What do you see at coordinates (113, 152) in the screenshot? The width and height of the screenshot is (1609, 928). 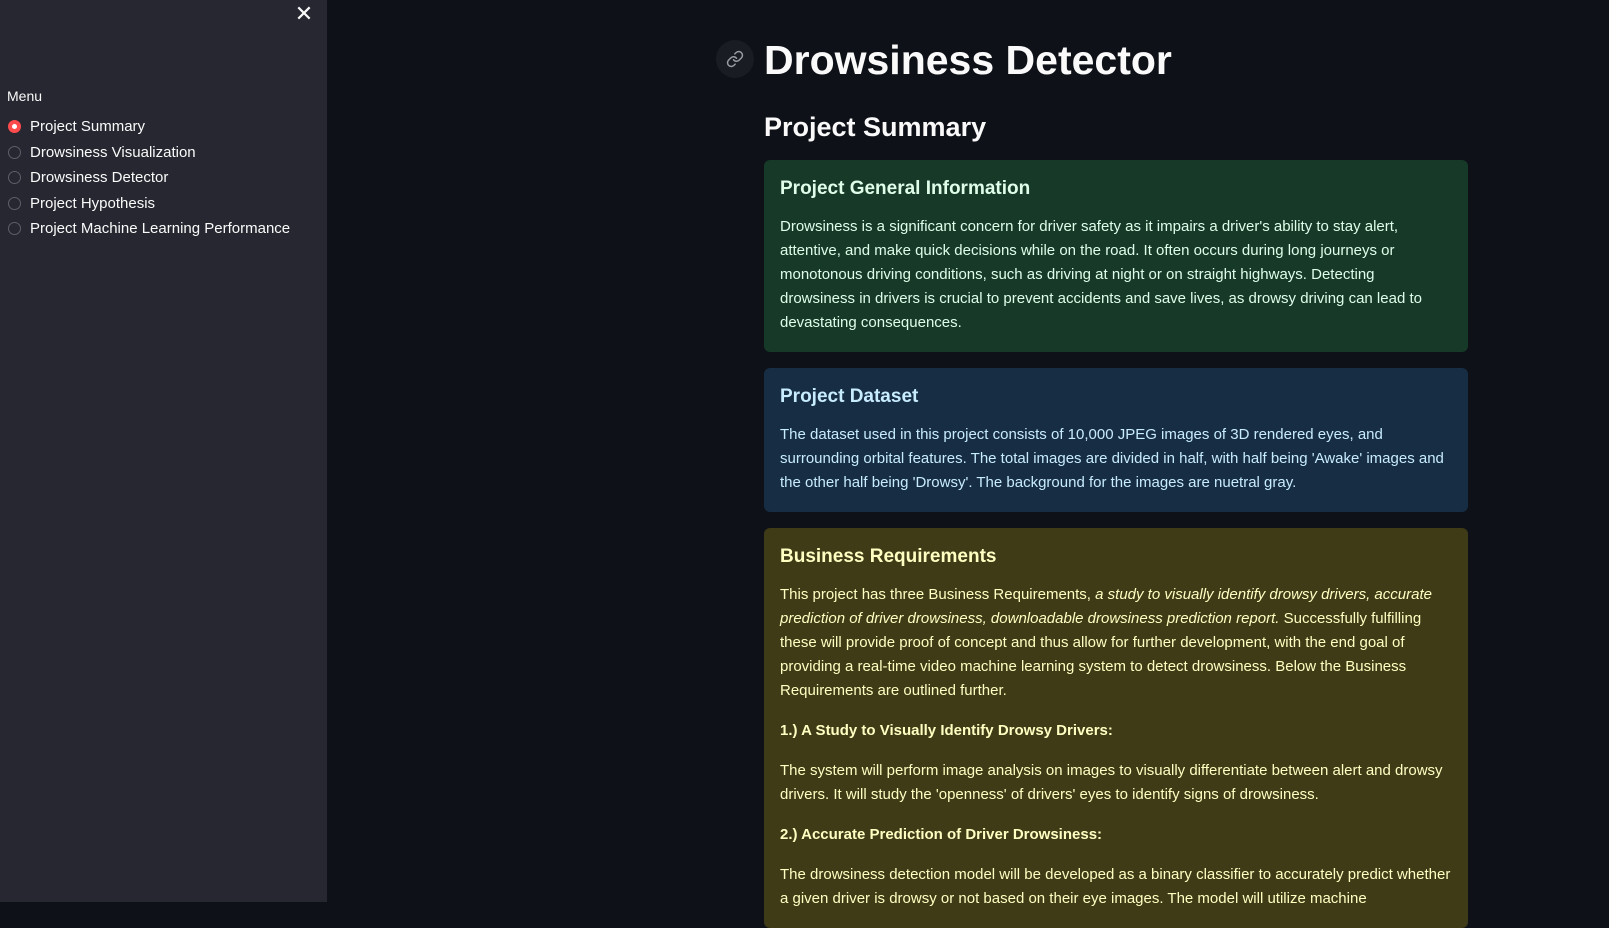 I see `nav-item-label: Drowsiness Visualization` at bounding box center [113, 152].